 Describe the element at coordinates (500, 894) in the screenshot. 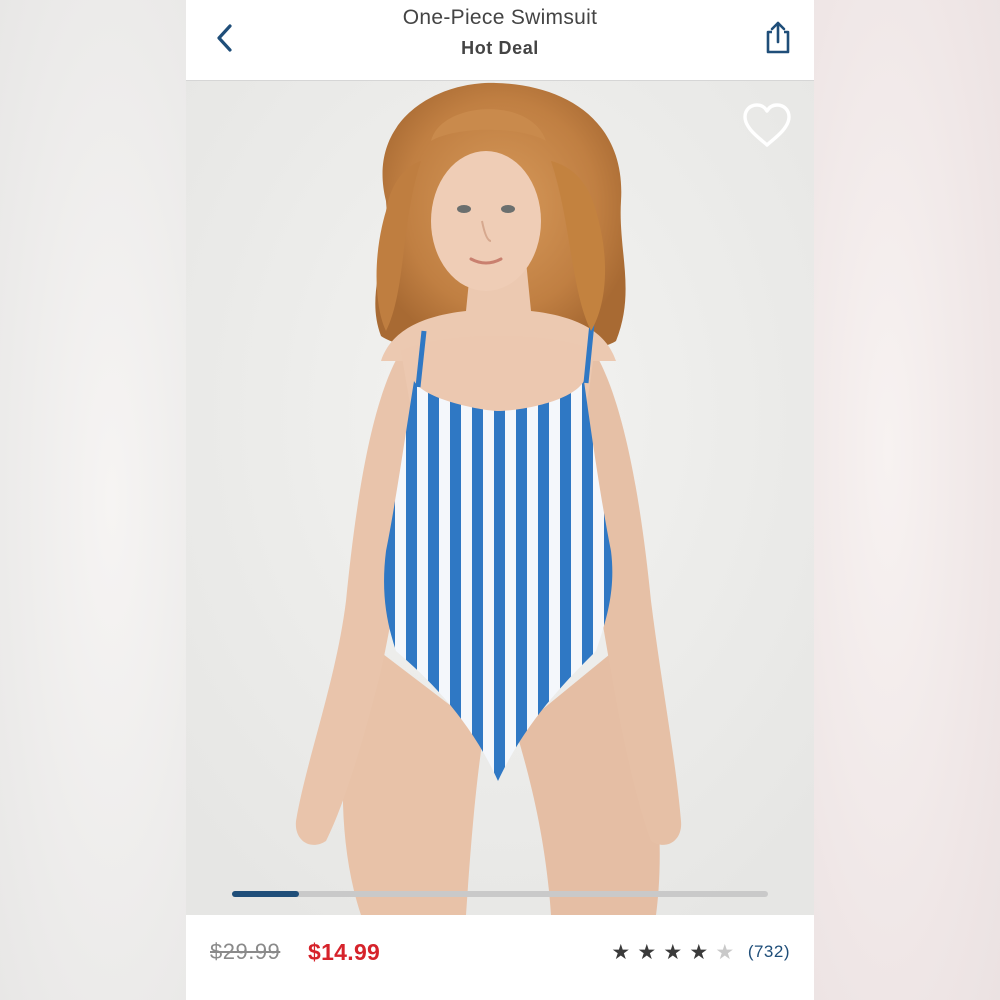

I see `carousel-progress-track` at that location.